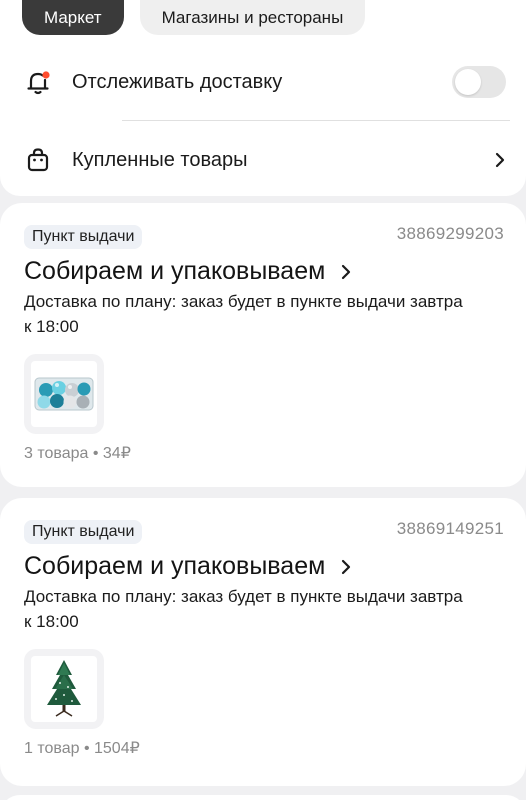  I want to click on toggle-knob, so click(468, 82).